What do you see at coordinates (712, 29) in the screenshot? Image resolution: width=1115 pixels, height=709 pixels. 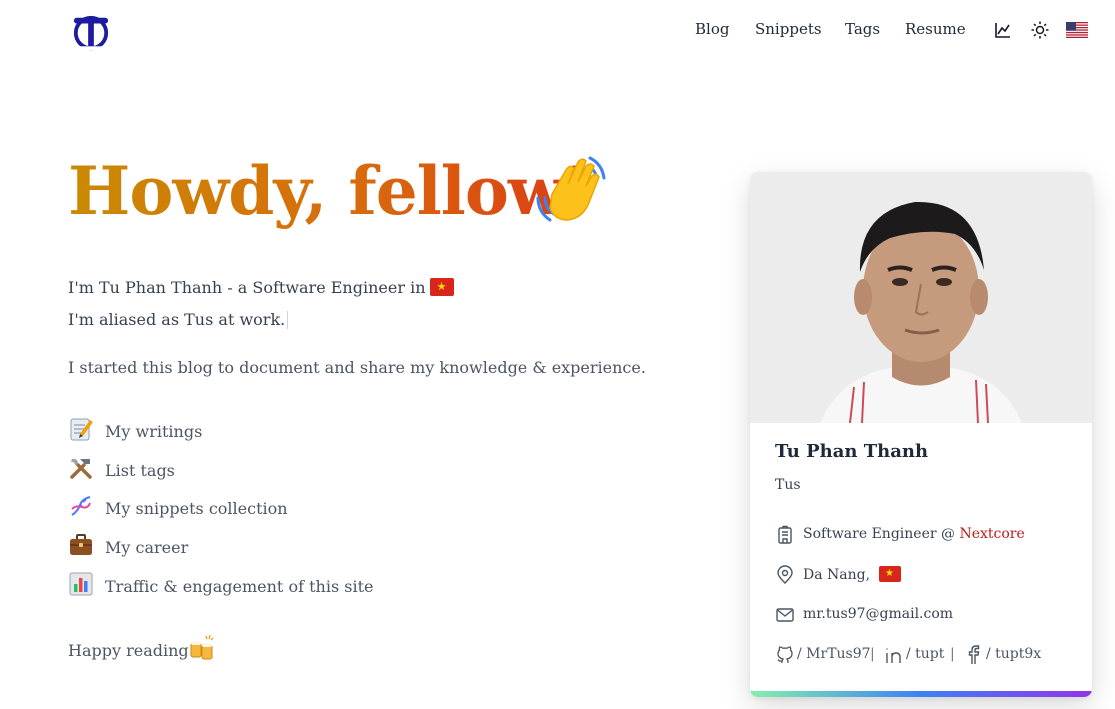 I see `nav-blog-link: Blog` at bounding box center [712, 29].